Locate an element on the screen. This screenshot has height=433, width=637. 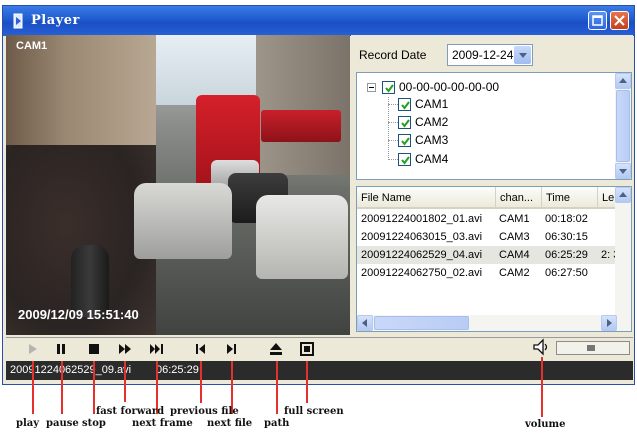
tree-item-cam3: CAM3 is located at coordinates (431, 140).